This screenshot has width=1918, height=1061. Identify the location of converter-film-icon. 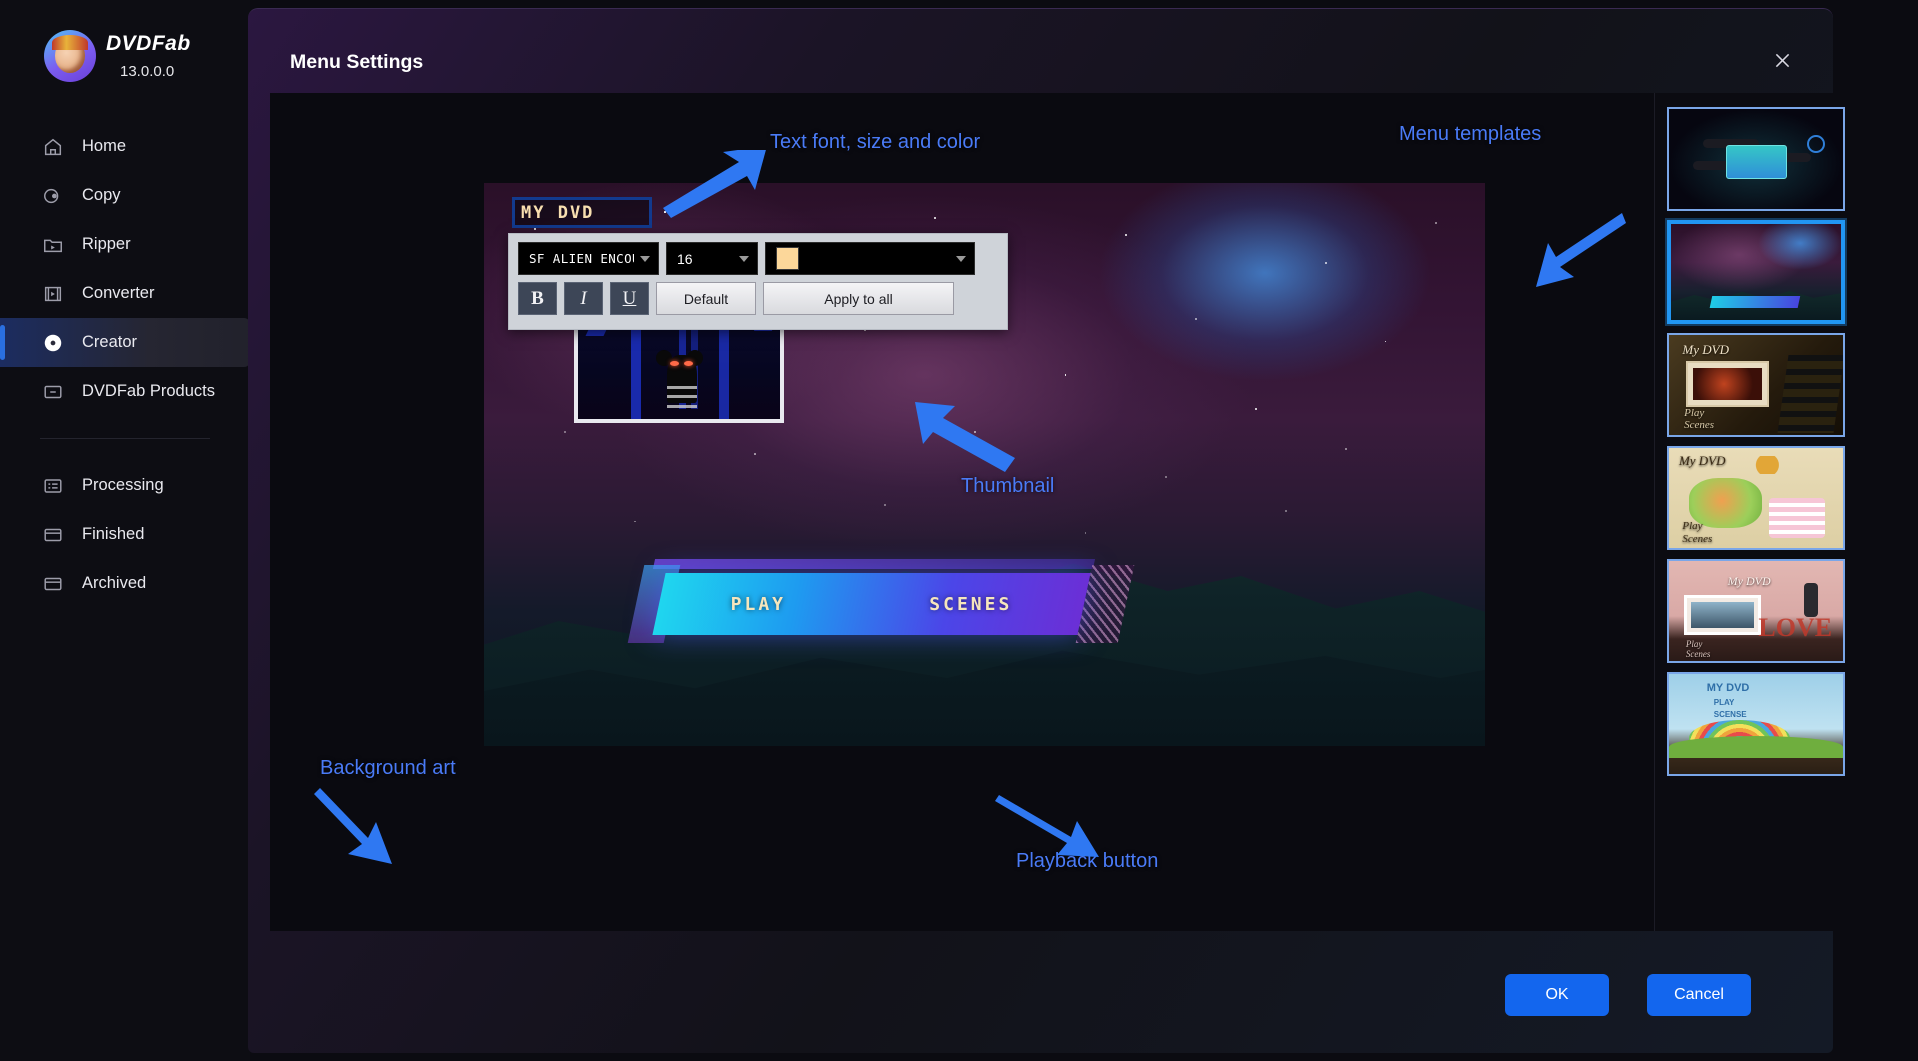
(53, 294).